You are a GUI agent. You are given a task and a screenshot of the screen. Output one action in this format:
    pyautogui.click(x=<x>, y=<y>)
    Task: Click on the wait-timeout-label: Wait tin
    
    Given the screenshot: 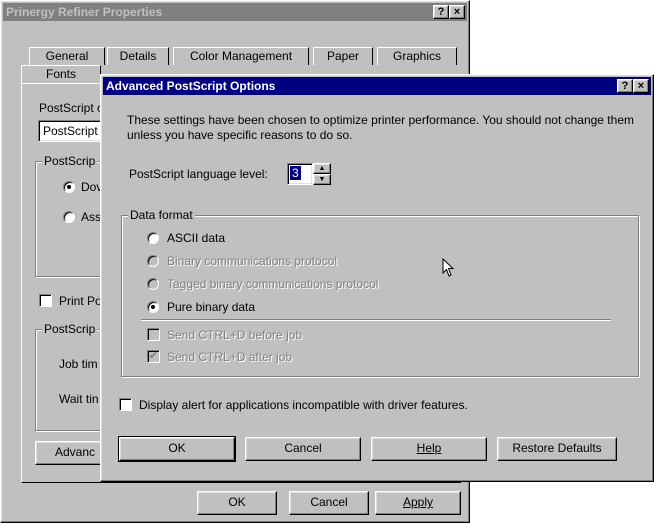 What is the action you would take?
    pyautogui.click(x=79, y=399)
    